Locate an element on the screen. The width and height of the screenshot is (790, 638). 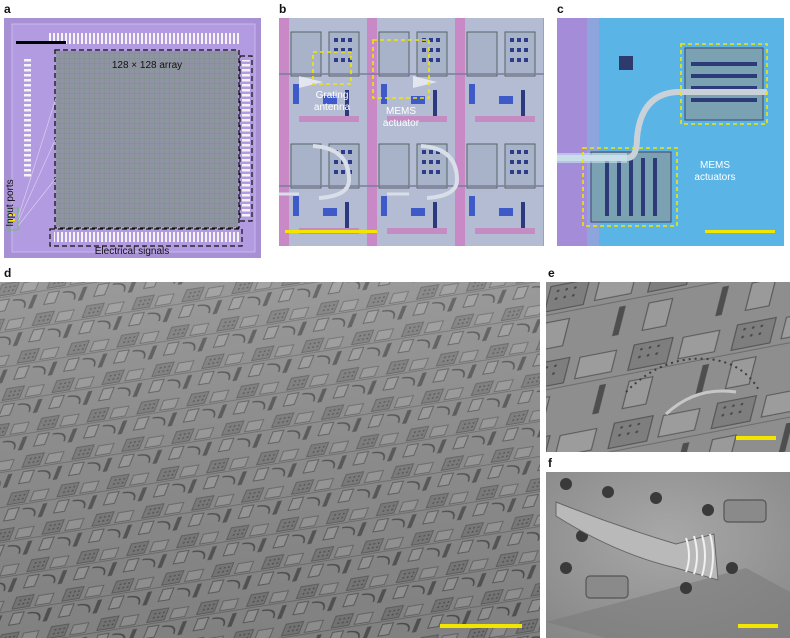
panel-c-single-cell: MEMS actuators is located at coordinates (670, 132).